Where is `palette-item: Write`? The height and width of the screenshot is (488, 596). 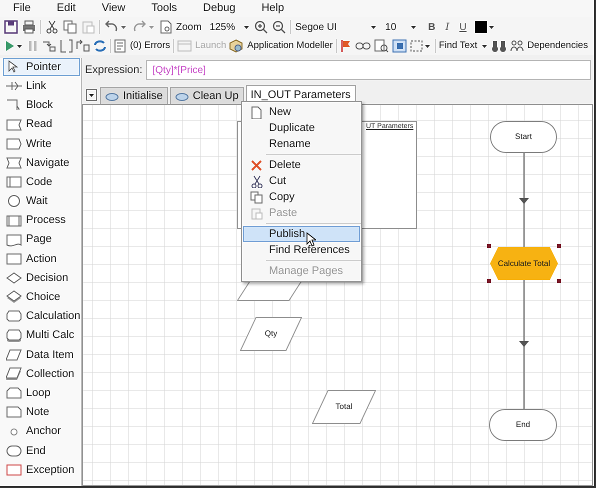 palette-item: Write is located at coordinates (41, 143).